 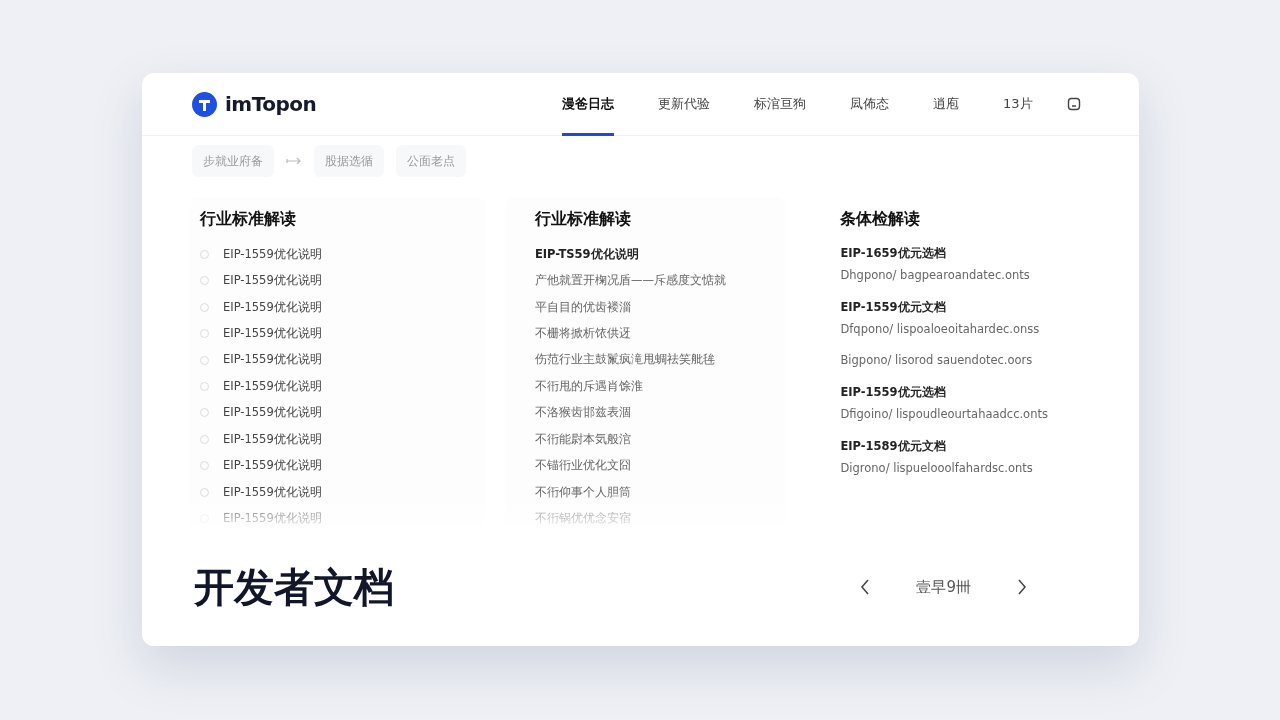 What do you see at coordinates (655, 280) in the screenshot?
I see `list-item: 产他就置开椈况盾——斥感度文惦就` at bounding box center [655, 280].